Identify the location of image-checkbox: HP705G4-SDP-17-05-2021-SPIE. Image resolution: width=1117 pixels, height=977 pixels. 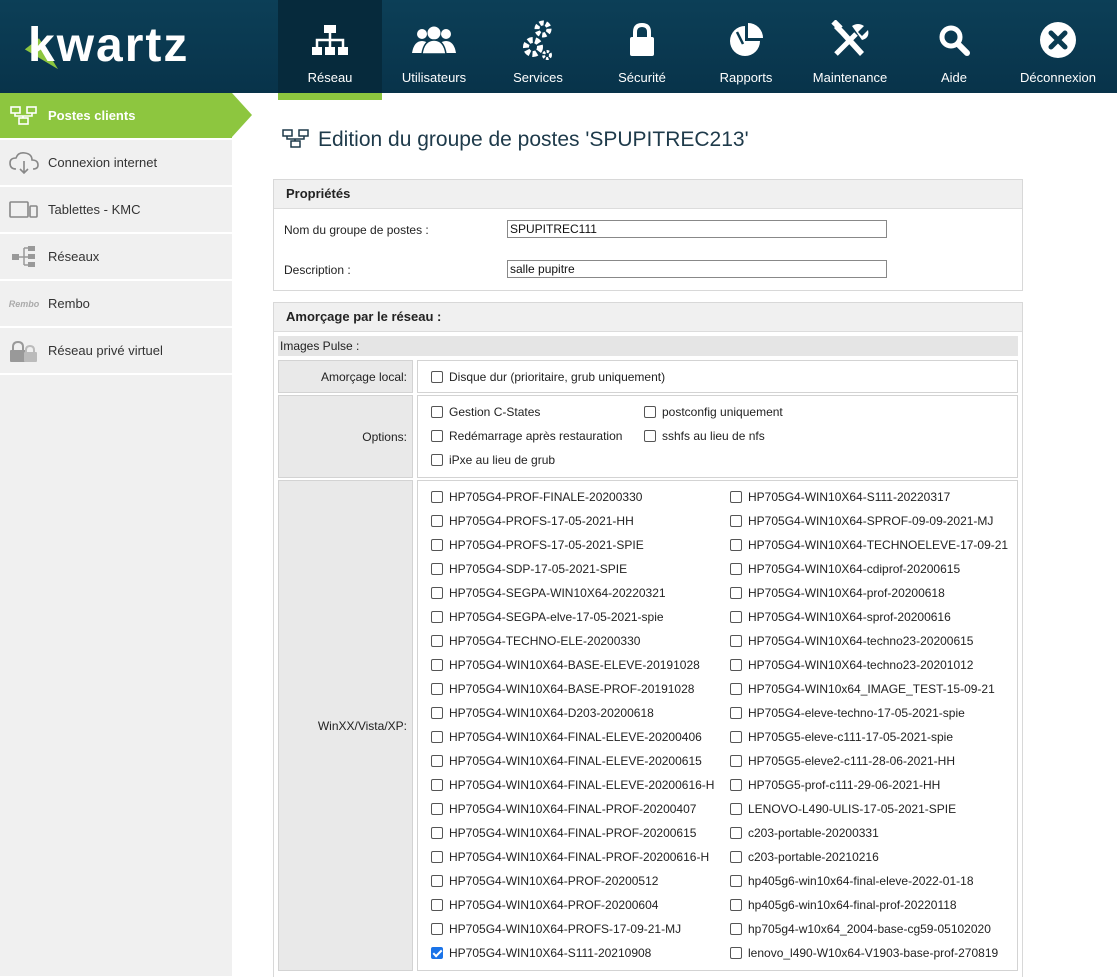
(529, 569).